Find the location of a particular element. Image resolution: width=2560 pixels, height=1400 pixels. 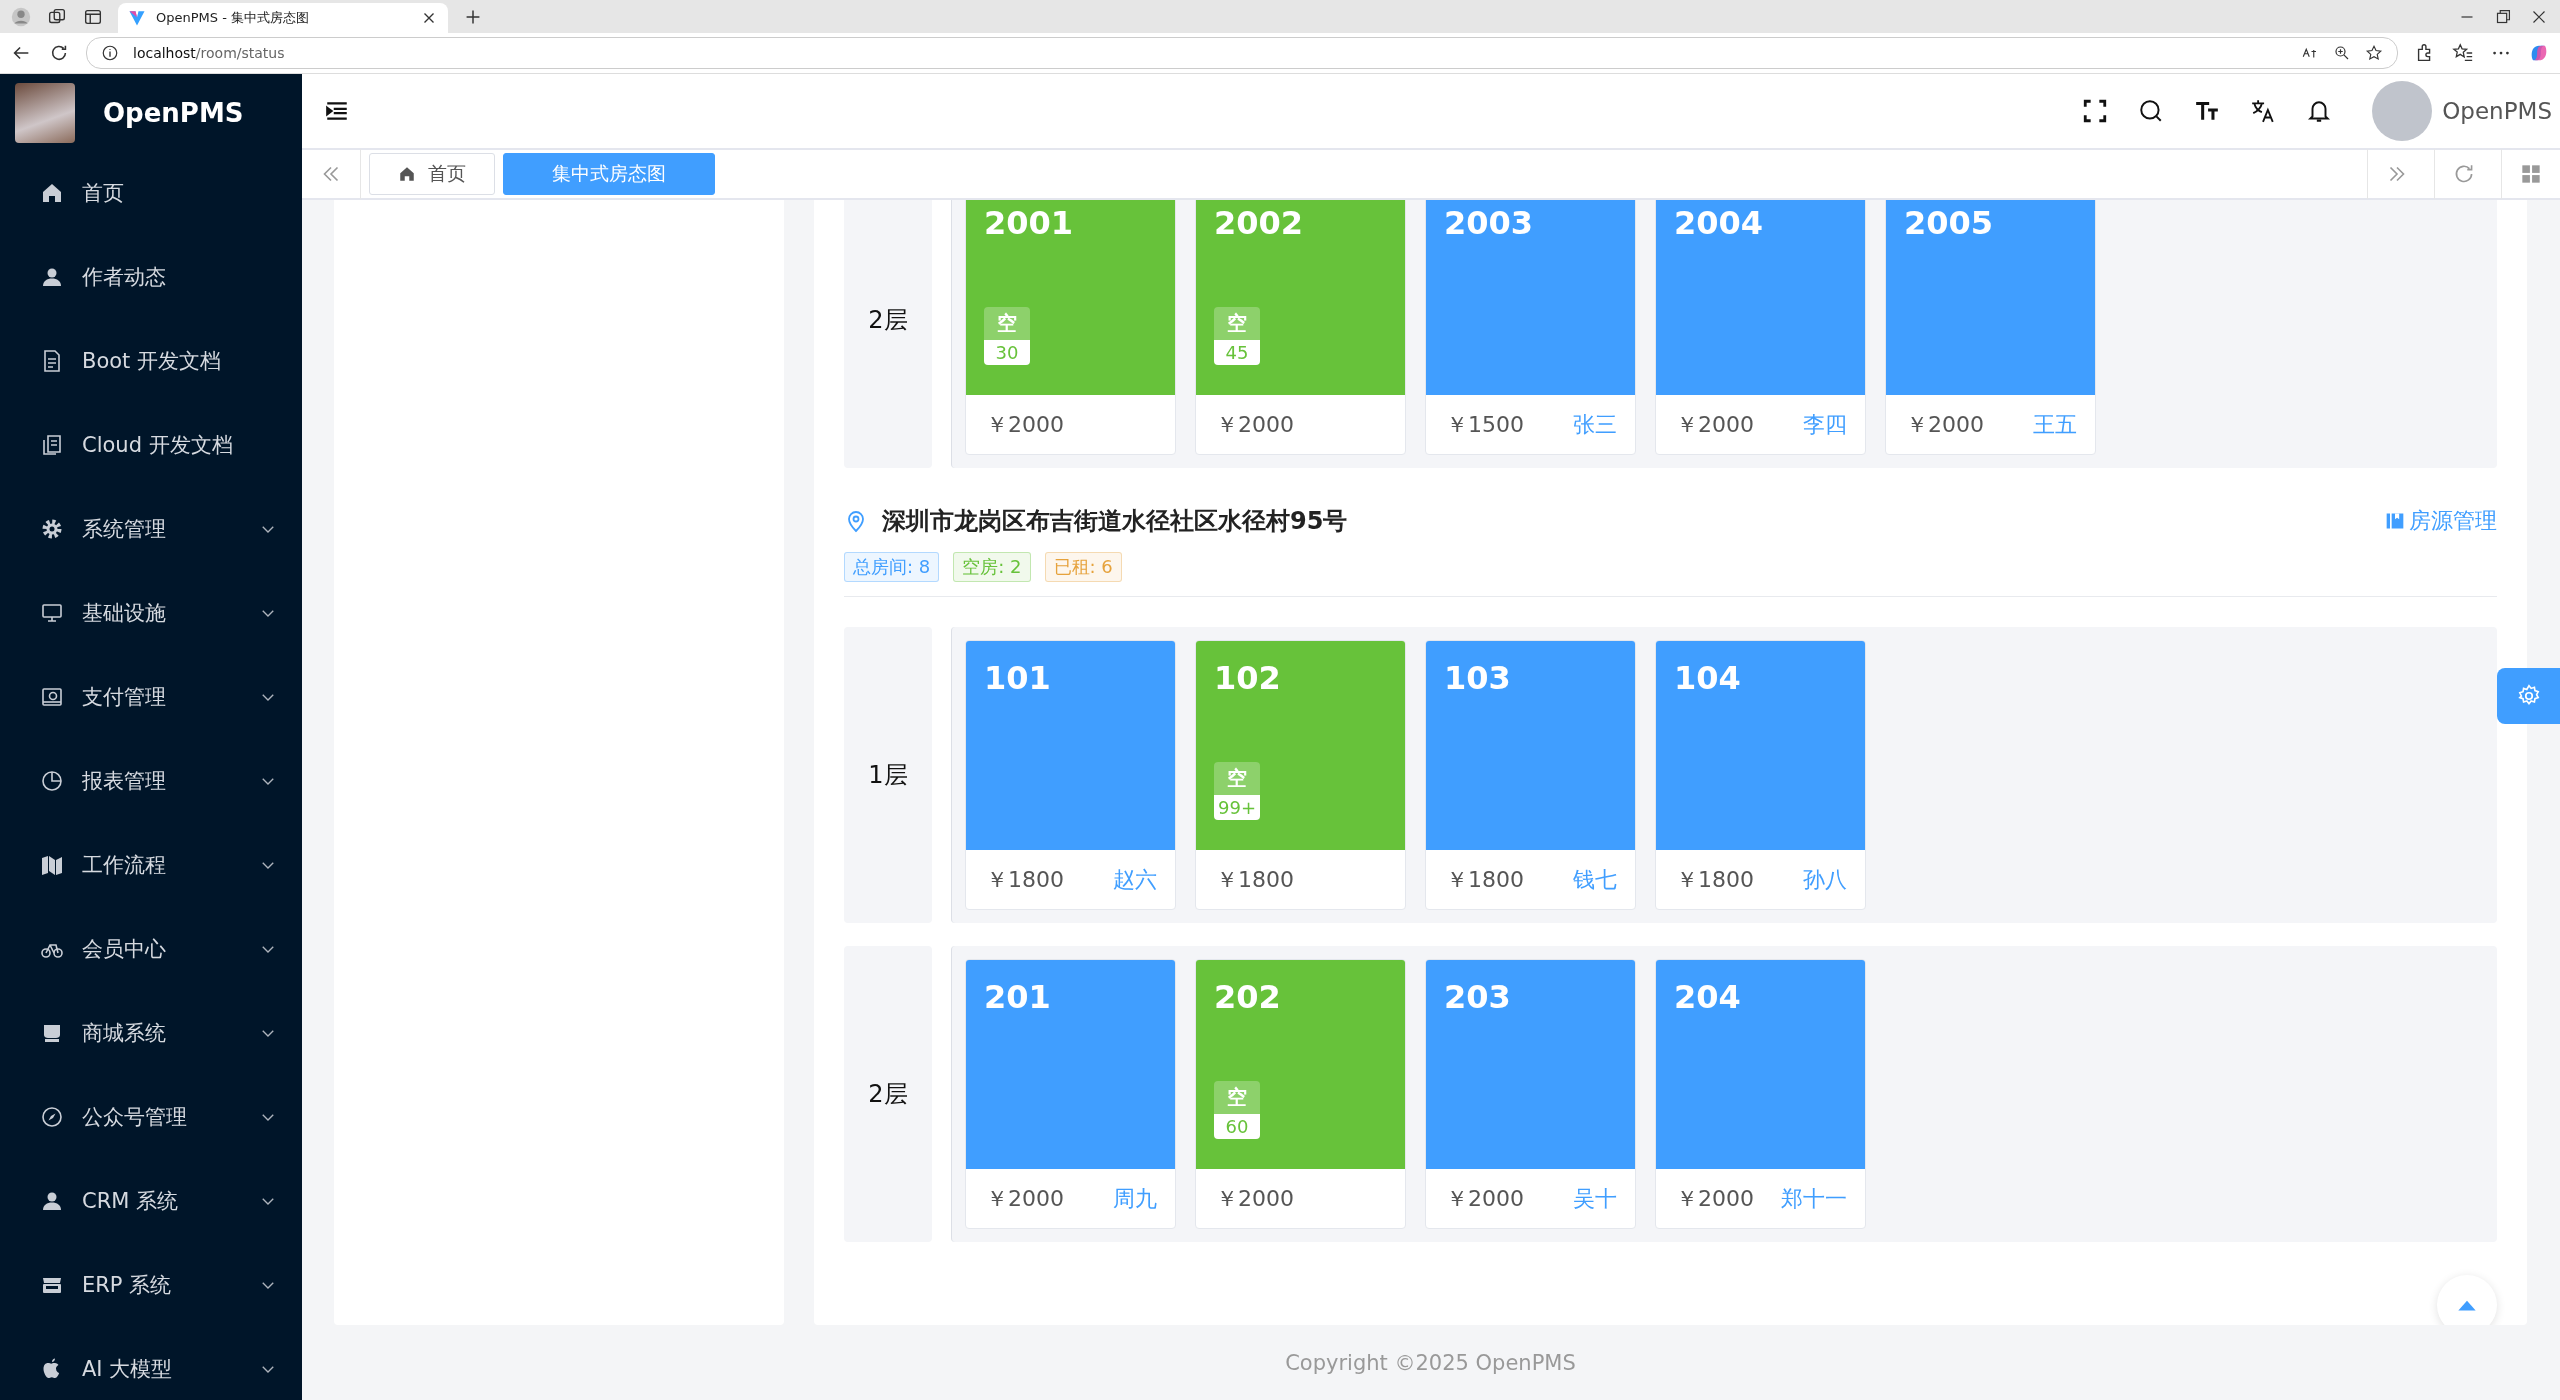

building-address: 深圳市龙岗区布吉街道水径社区水径村95号 is located at coordinates (1115, 521).